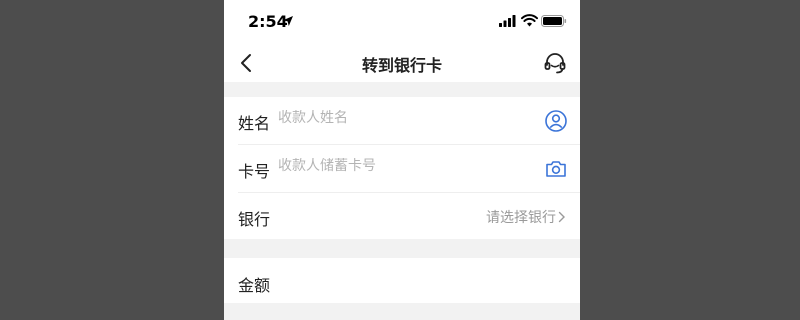 The width and height of the screenshot is (800, 320). What do you see at coordinates (254, 219) in the screenshot?
I see `bank-label: 银行` at bounding box center [254, 219].